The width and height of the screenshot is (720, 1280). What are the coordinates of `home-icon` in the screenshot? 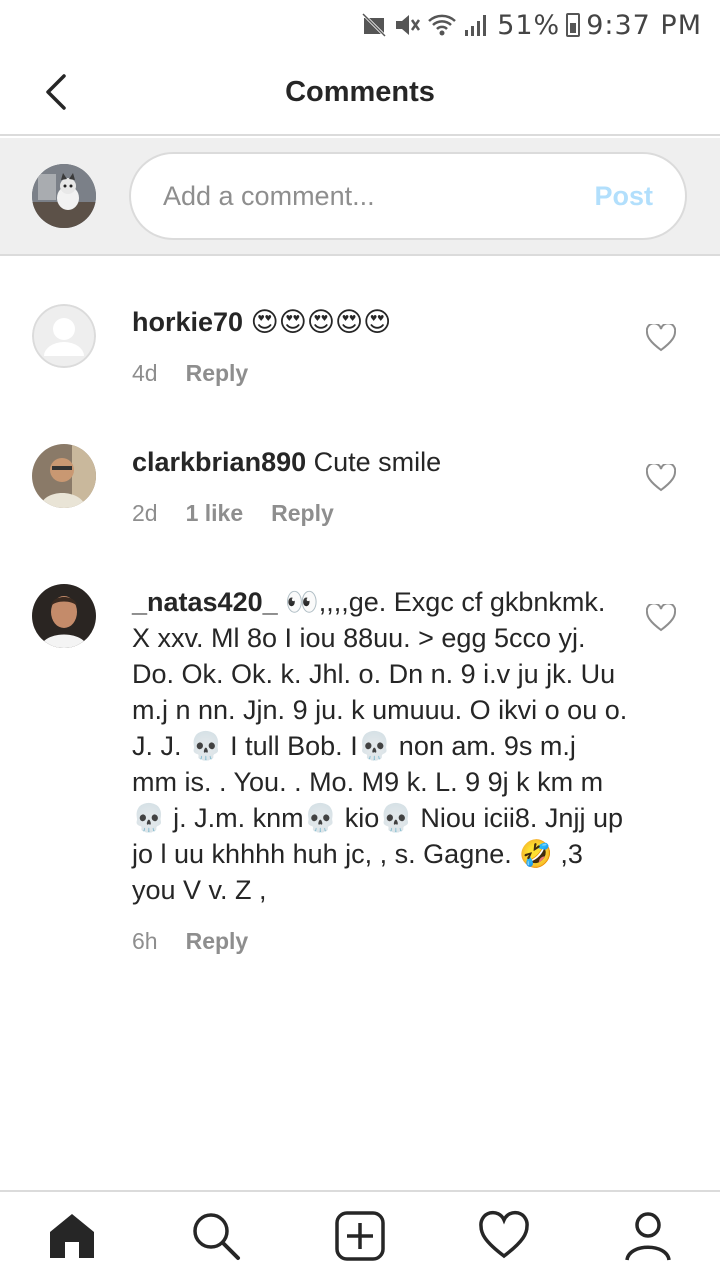 It's located at (72, 1236).